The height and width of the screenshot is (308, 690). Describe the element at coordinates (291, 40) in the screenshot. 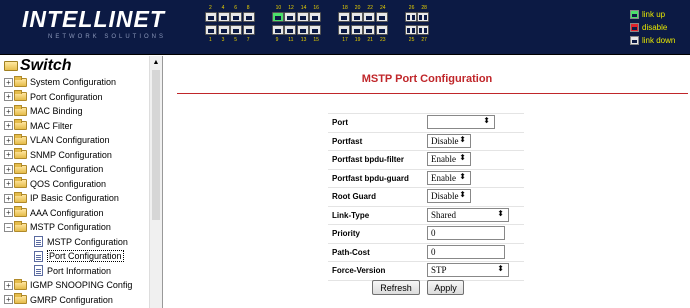

I see `port-number-label: 11` at that location.